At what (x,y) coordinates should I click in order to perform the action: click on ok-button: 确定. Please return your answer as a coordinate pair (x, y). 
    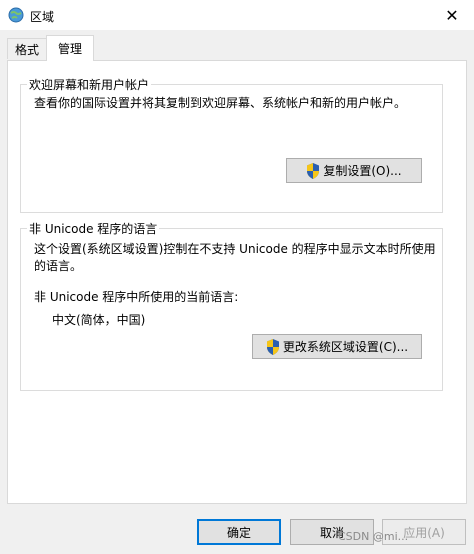
    Looking at the image, I should click on (239, 532).